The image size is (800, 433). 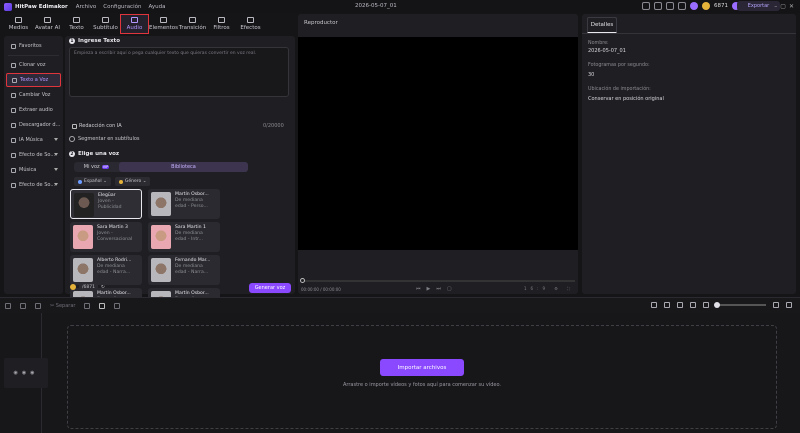 What do you see at coordinates (80, 181) in the screenshot?
I see `globe-icon` at bounding box center [80, 181].